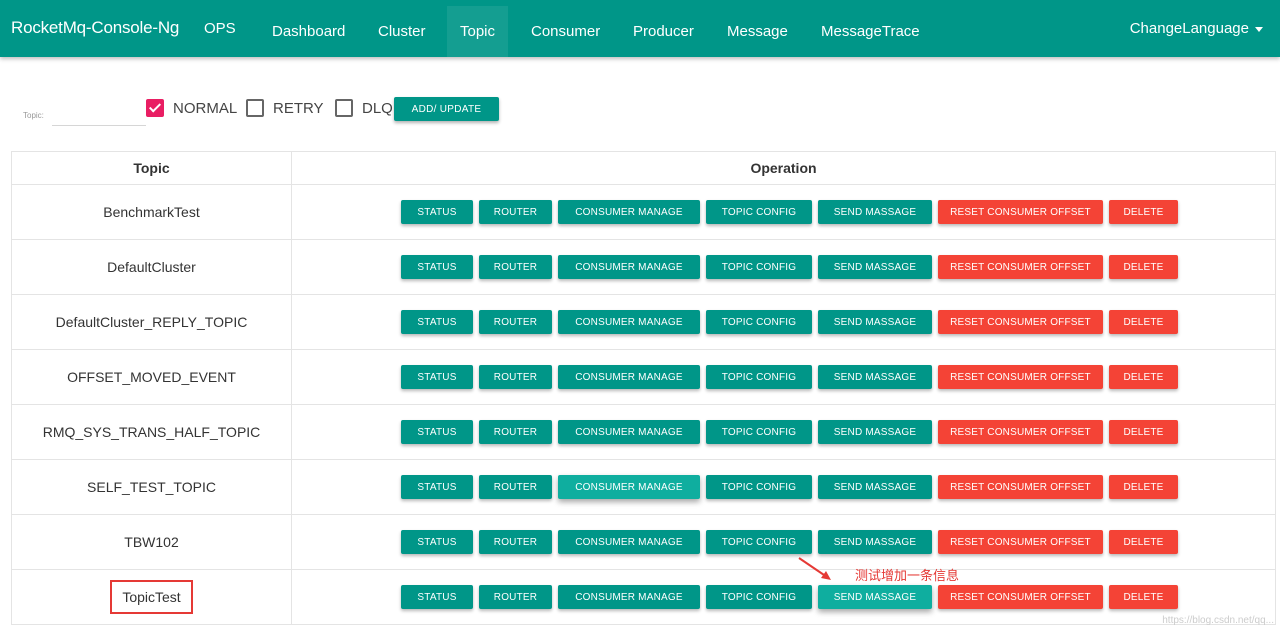  I want to click on nav-consumer: Consumer, so click(565, 31).